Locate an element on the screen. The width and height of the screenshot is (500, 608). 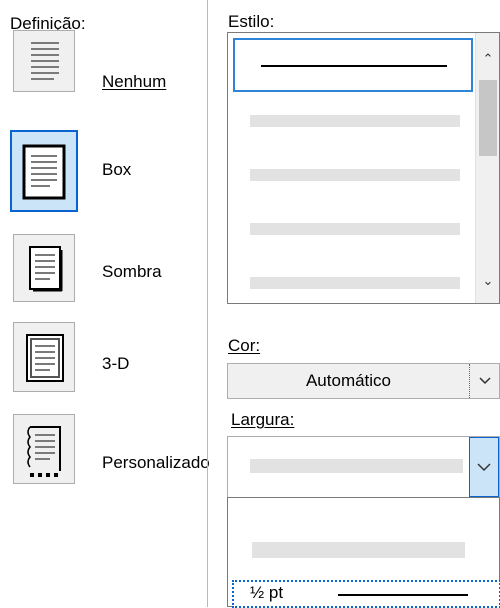
preset-3d-label: 3-D is located at coordinates (116, 363).